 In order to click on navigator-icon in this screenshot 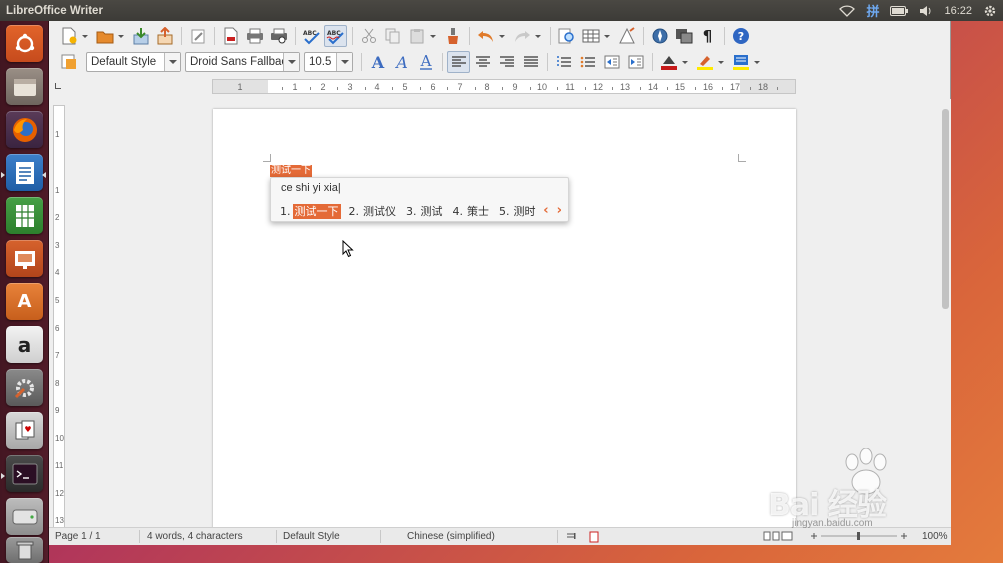, I will do `click(659, 36)`.